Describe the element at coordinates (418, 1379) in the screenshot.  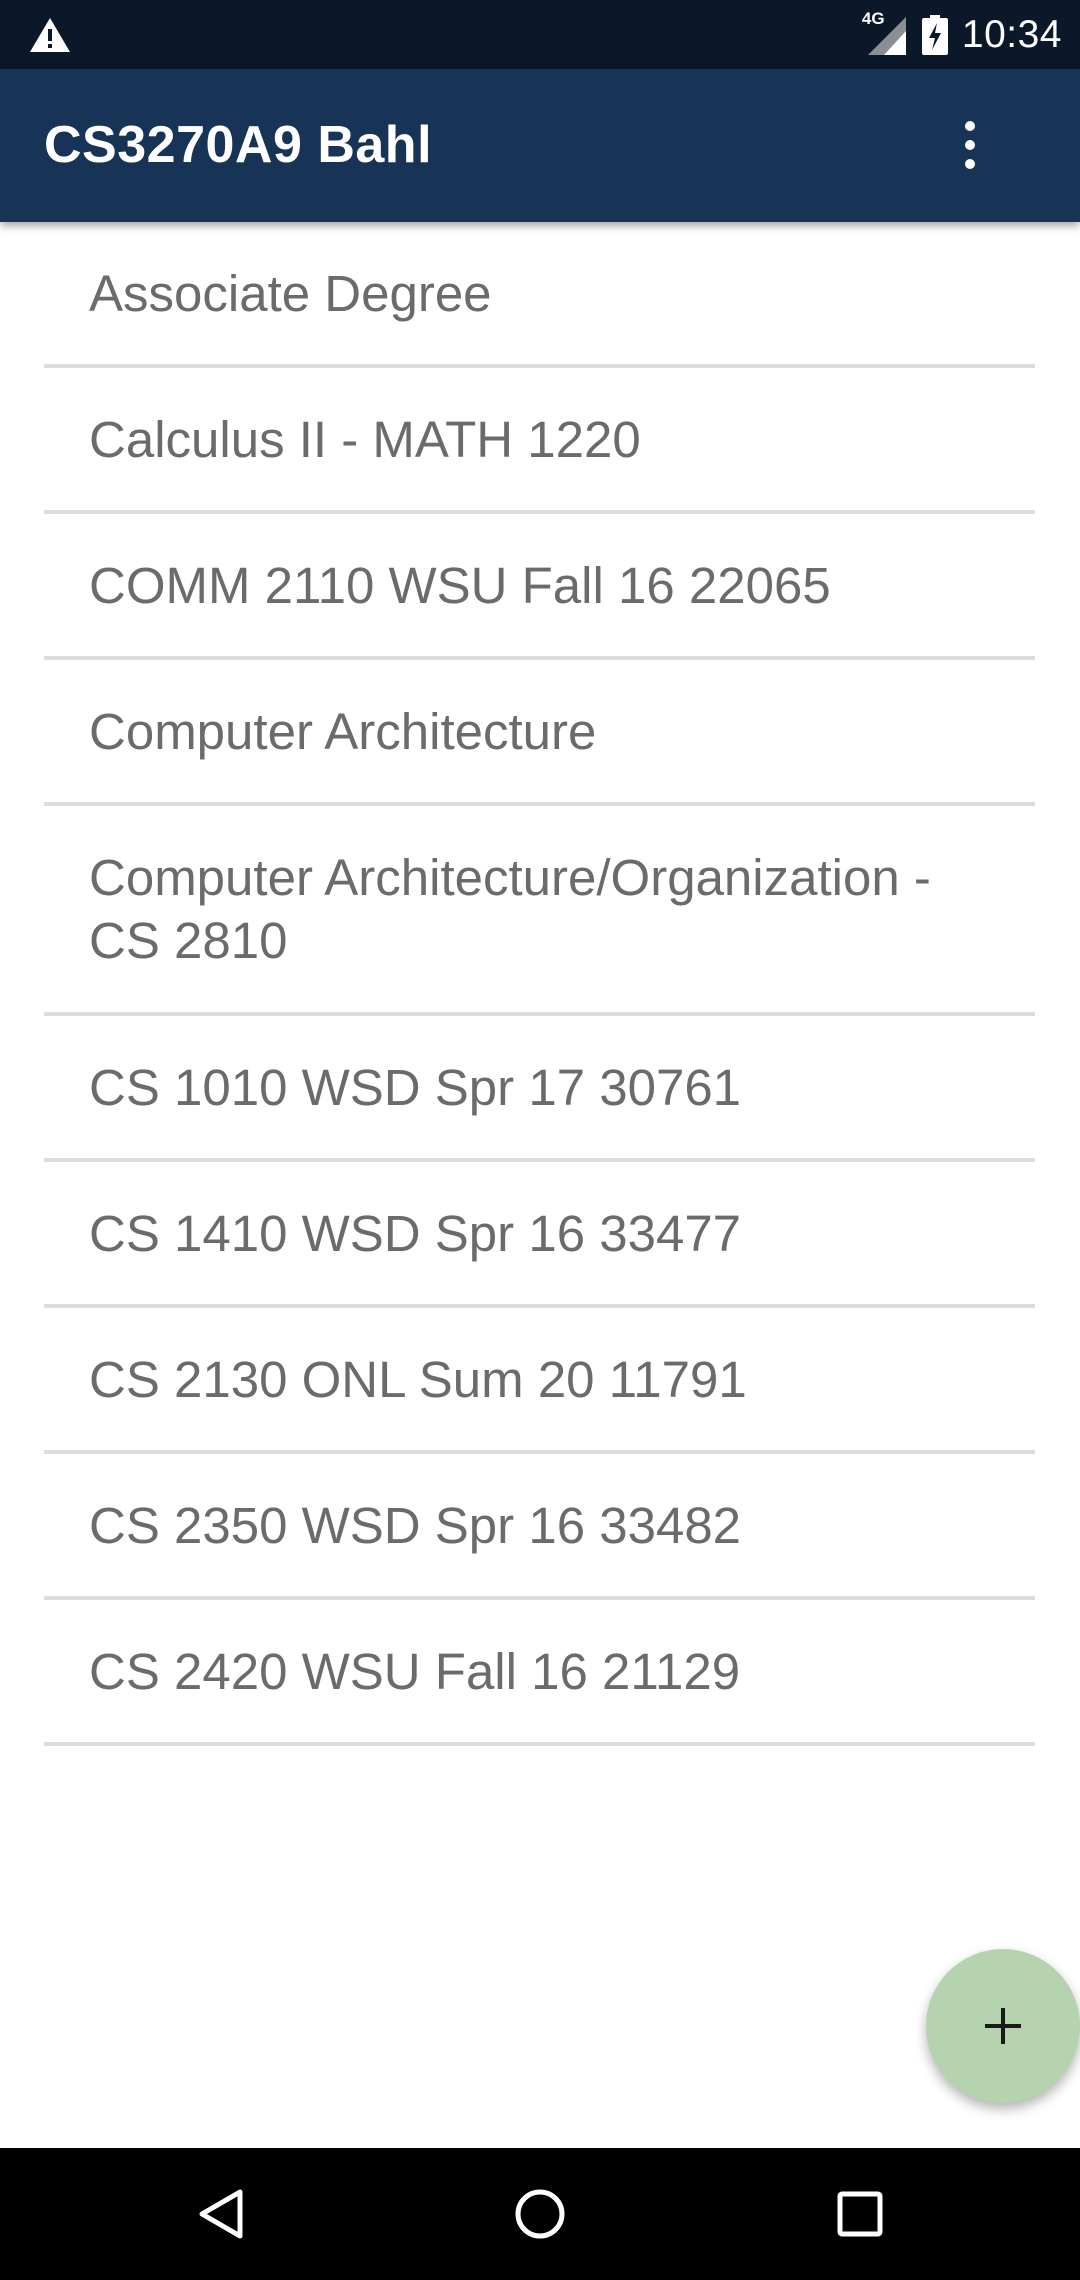
I see `list-item-label: CS 2130 ONL Sum 20 11791` at that location.